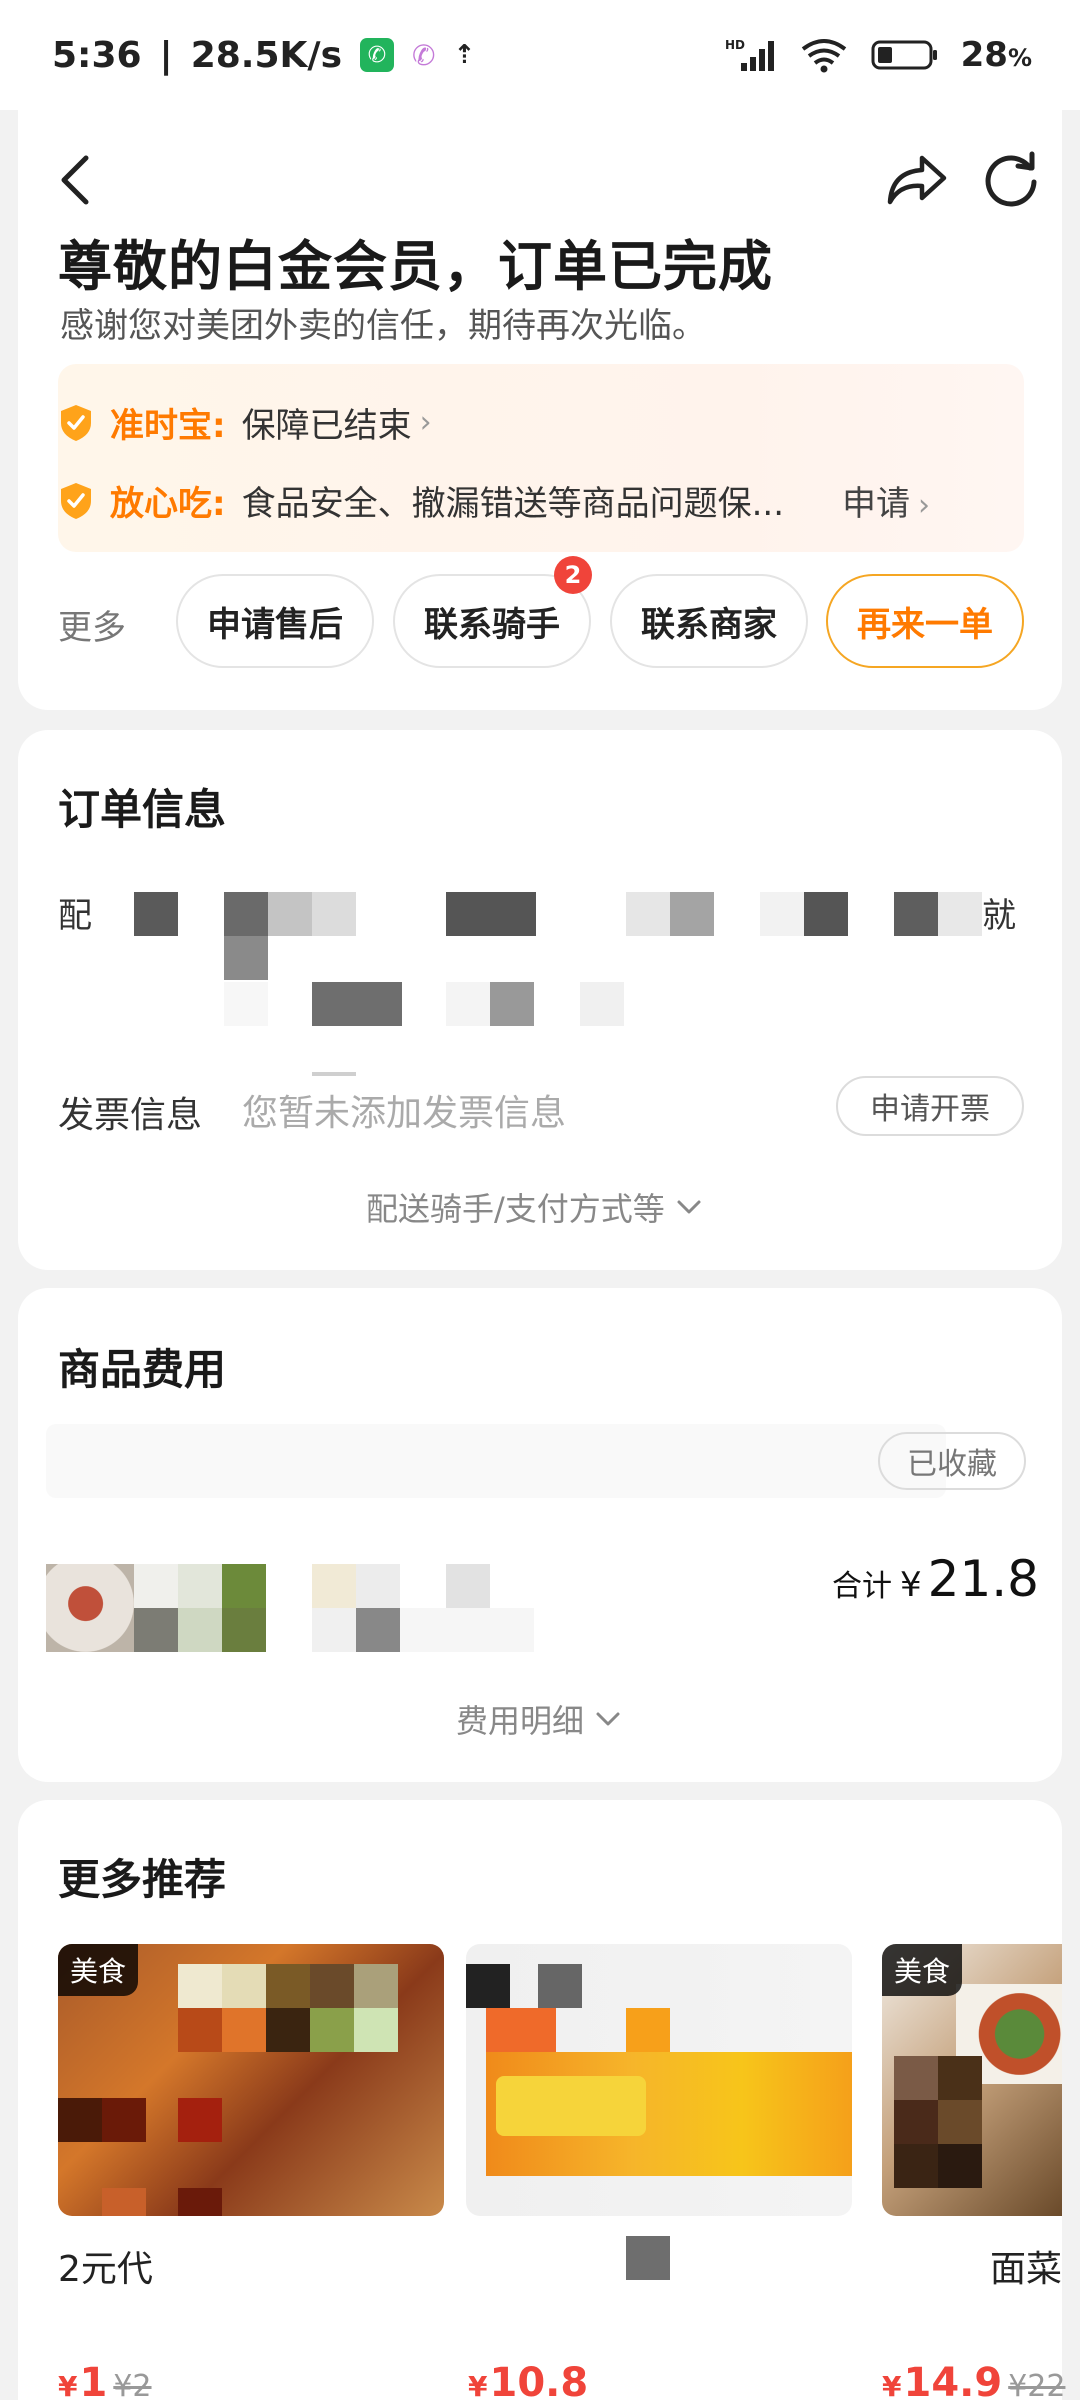 The width and height of the screenshot is (1080, 2400). What do you see at coordinates (415, 266) in the screenshot?
I see `page-title: 尊敬的白金会员，订单已完成` at bounding box center [415, 266].